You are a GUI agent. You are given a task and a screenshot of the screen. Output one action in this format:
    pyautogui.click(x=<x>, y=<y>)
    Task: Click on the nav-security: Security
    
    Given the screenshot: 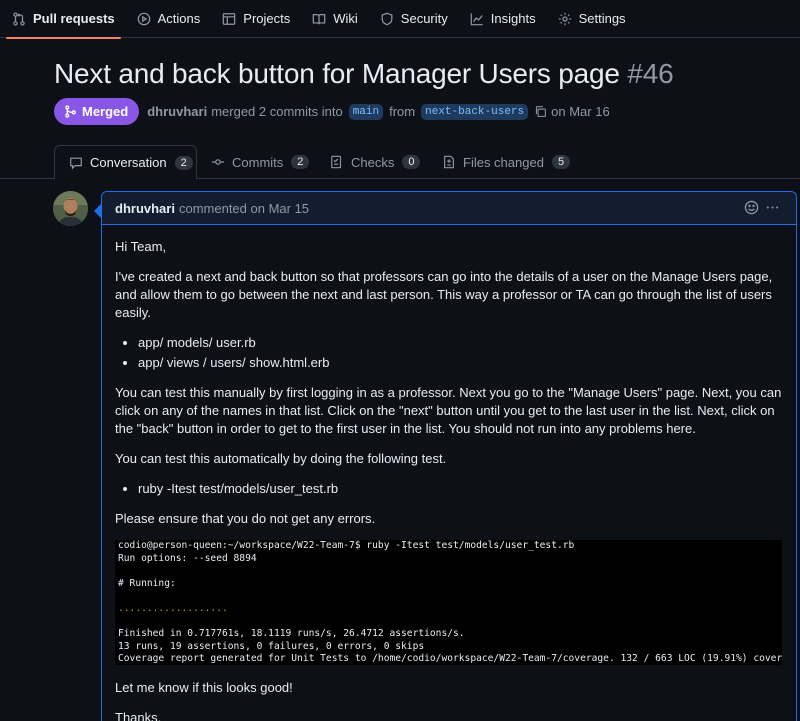 What is the action you would take?
    pyautogui.click(x=414, y=19)
    